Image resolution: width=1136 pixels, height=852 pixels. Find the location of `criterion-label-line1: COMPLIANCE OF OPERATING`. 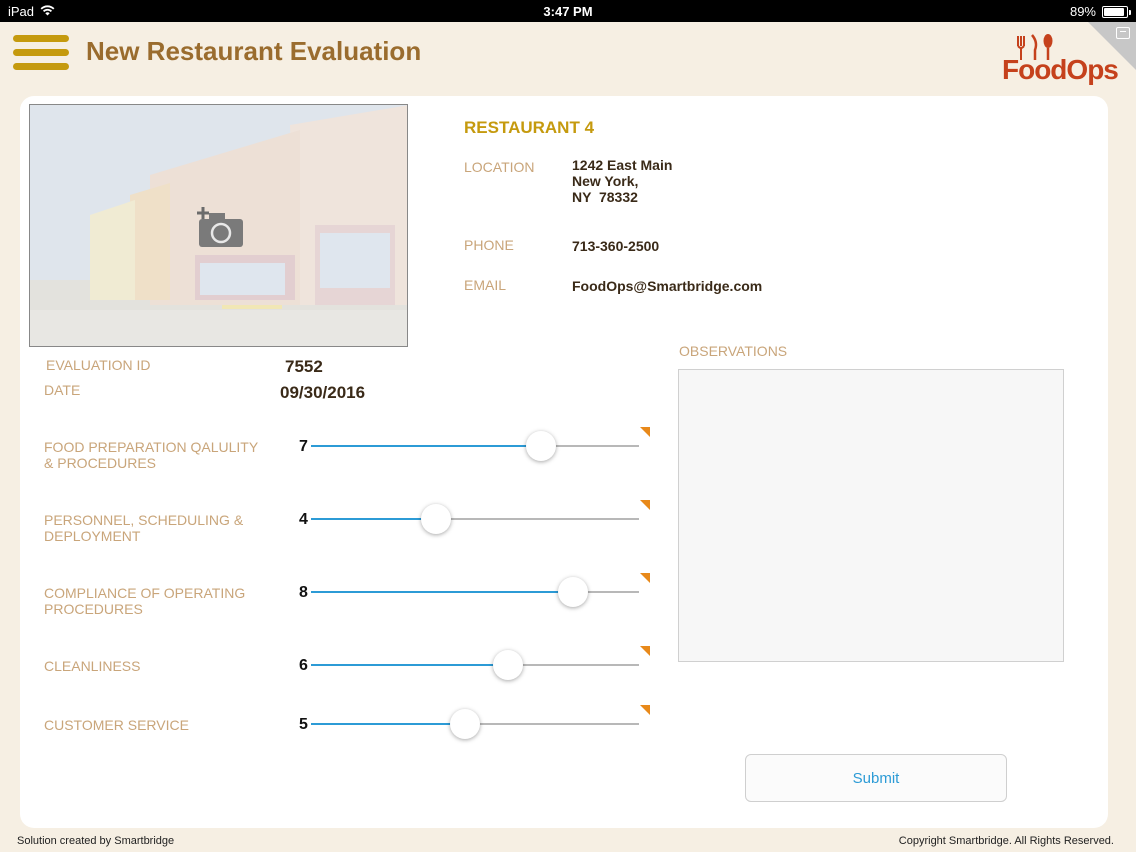

criterion-label-line1: COMPLIANCE OF OPERATING is located at coordinates (145, 593).